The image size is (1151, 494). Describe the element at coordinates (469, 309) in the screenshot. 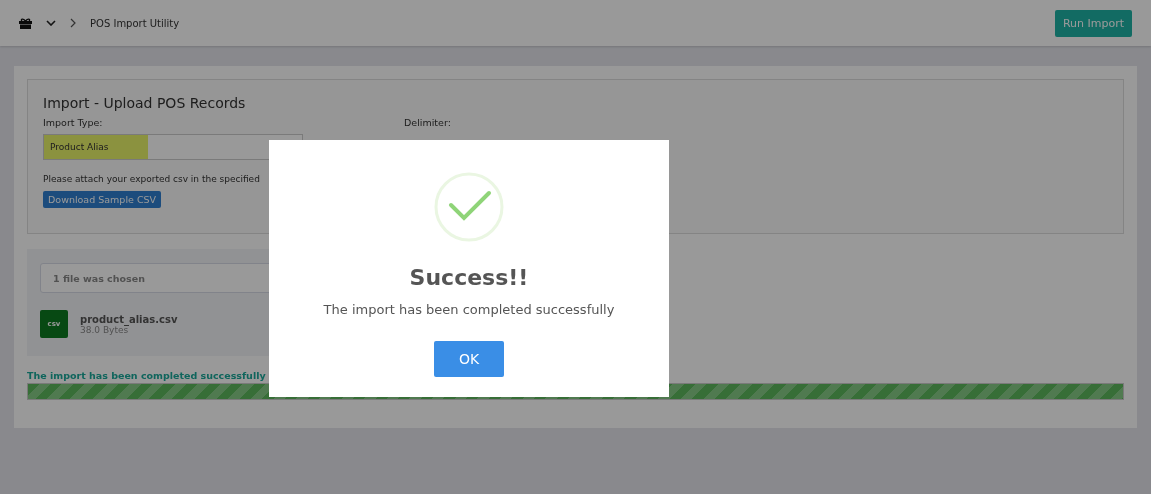

I see `dialog-message: The import has been completed successfully` at that location.